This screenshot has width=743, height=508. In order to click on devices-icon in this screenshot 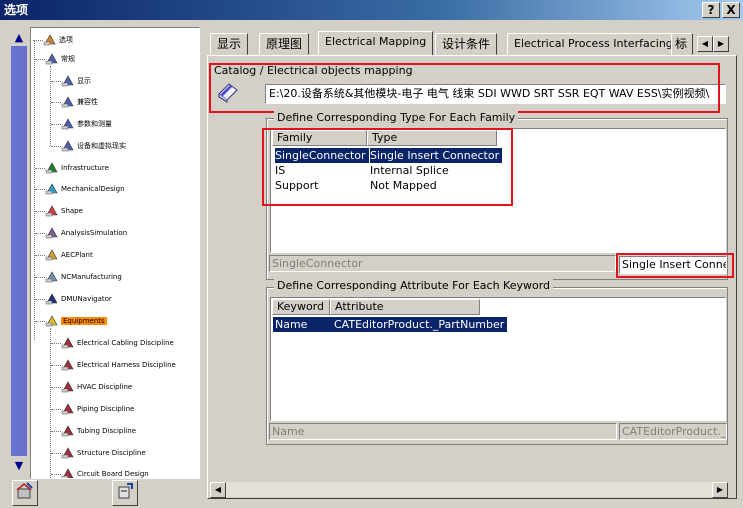, I will do `click(68, 146)`.